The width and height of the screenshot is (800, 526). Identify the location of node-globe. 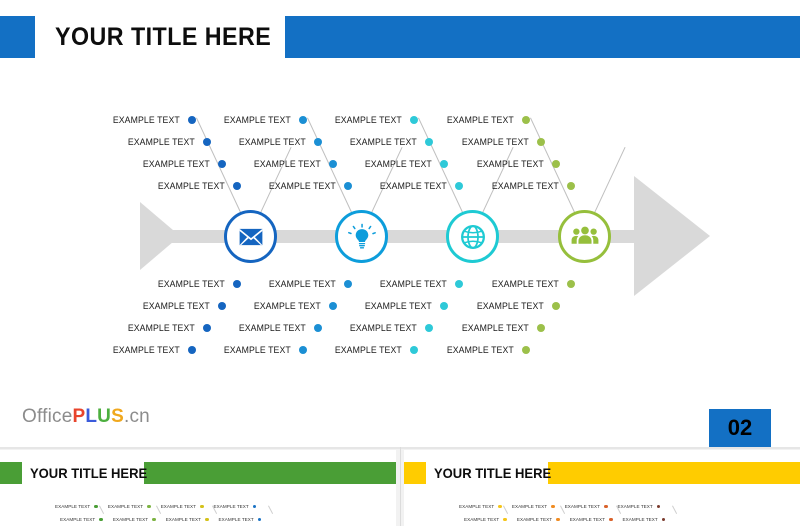
(472, 236).